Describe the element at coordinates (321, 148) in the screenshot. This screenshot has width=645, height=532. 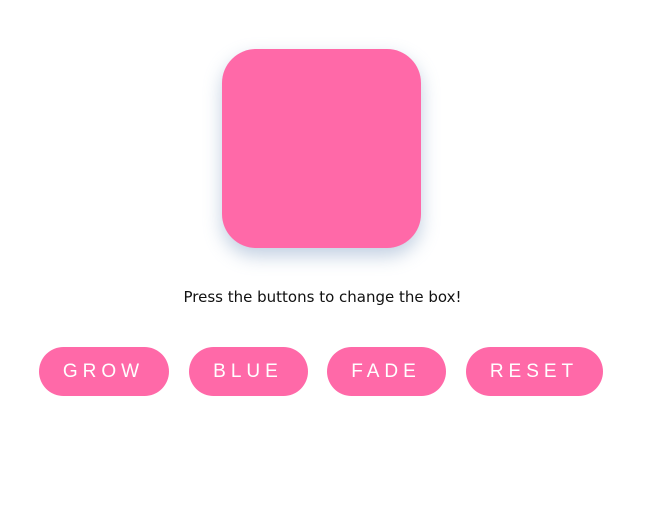
I see `color-box` at that location.